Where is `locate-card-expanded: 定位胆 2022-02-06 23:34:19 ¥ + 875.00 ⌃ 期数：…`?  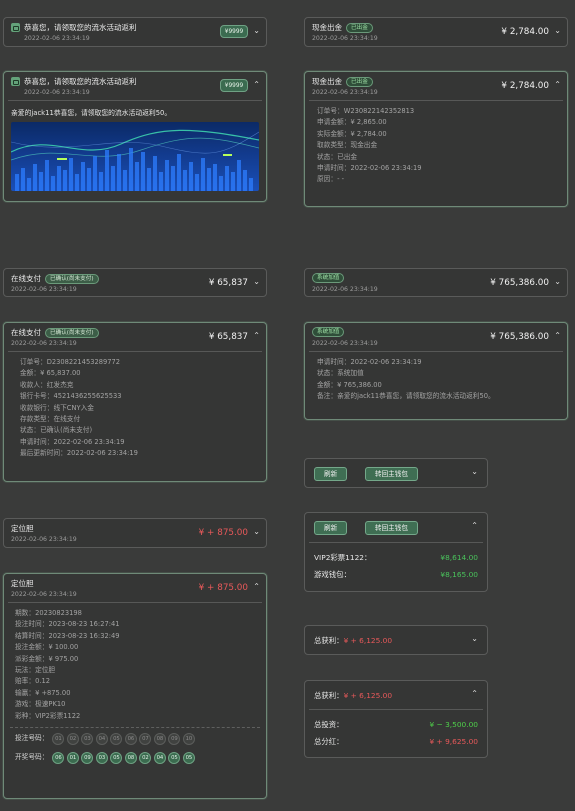
locate-card-expanded: 定位胆 2022-02-06 23:34:19 ¥ + 875.00 ⌃ 期数：… is located at coordinates (135, 686).